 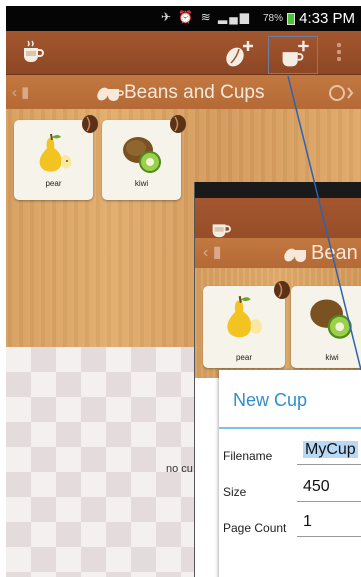 I want to click on empty-message: no cu, so click(x=179, y=469).